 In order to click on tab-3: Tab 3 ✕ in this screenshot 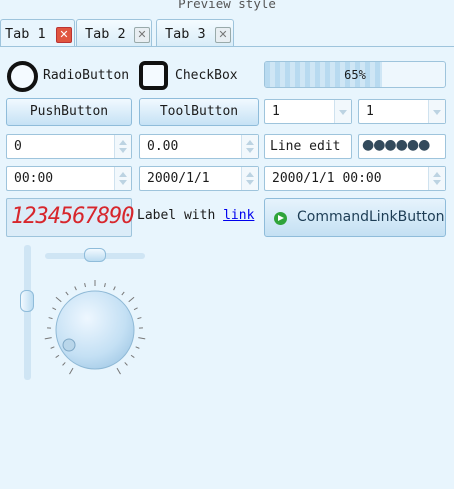, I will do `click(195, 33)`.